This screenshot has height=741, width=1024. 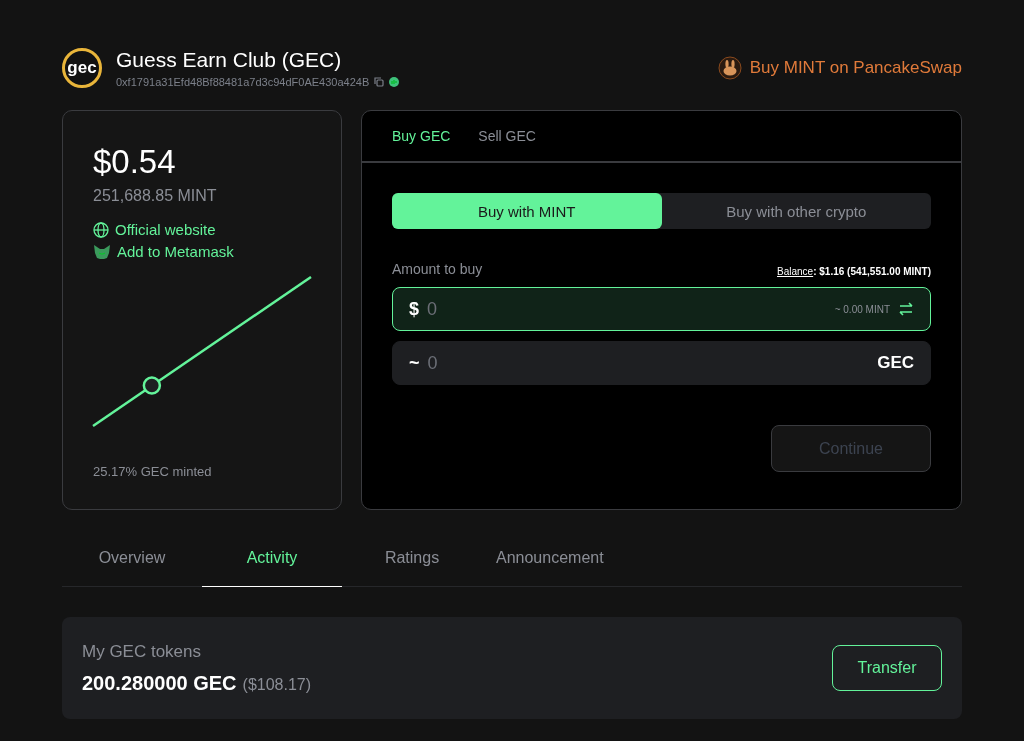 I want to click on token-price: $0.54, so click(x=135, y=162).